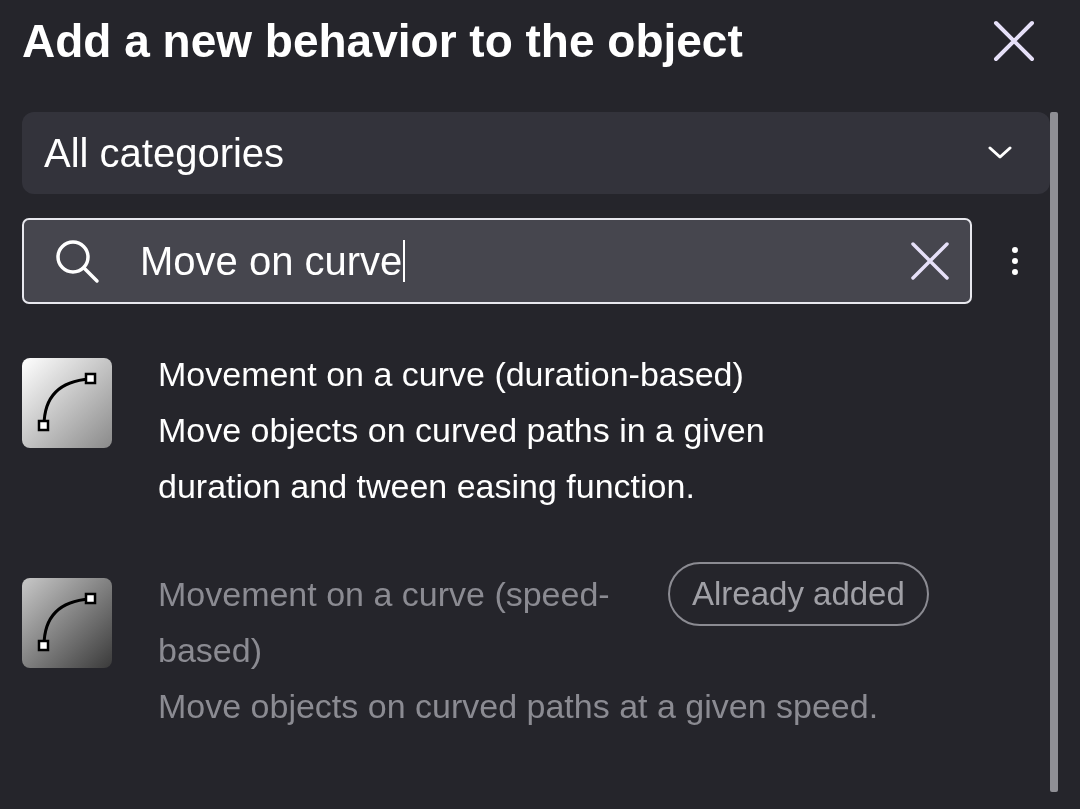  Describe the element at coordinates (1014, 41) in the screenshot. I see `close-icon` at that location.